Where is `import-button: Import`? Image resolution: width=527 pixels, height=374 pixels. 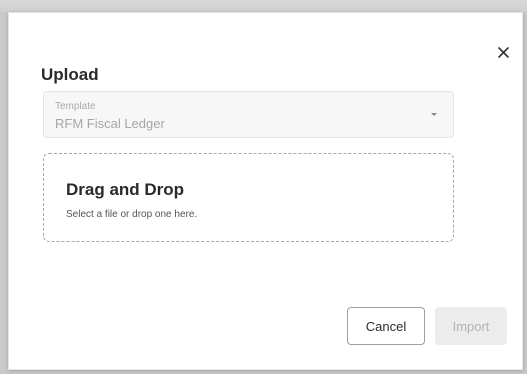
import-button: Import is located at coordinates (471, 326).